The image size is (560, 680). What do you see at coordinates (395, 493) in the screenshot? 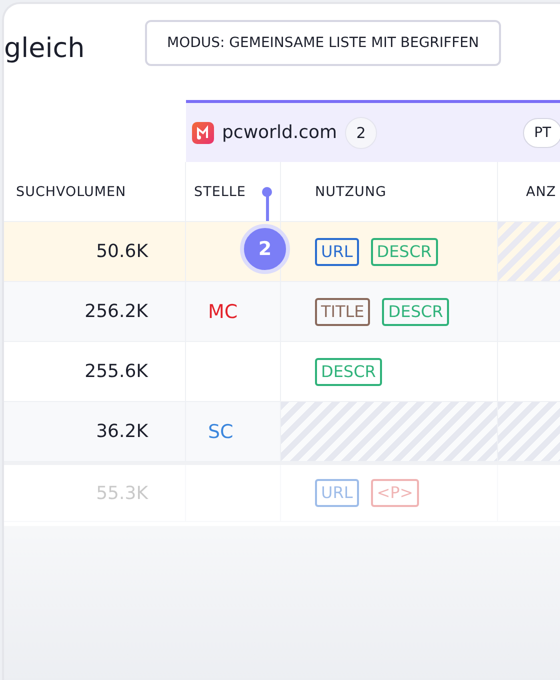
I see `usage-tag: <P>` at bounding box center [395, 493].